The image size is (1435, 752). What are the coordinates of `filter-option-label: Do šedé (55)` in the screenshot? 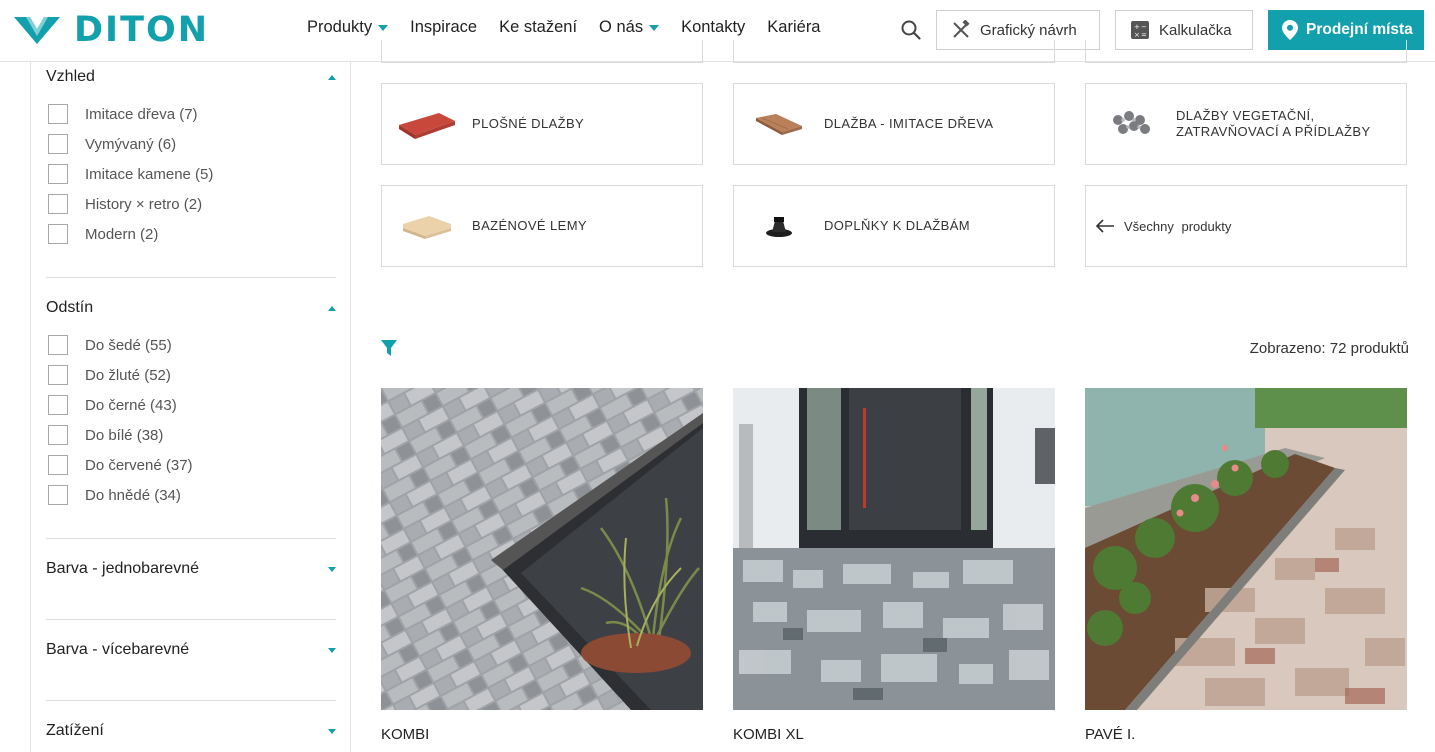 It's located at (128, 345).